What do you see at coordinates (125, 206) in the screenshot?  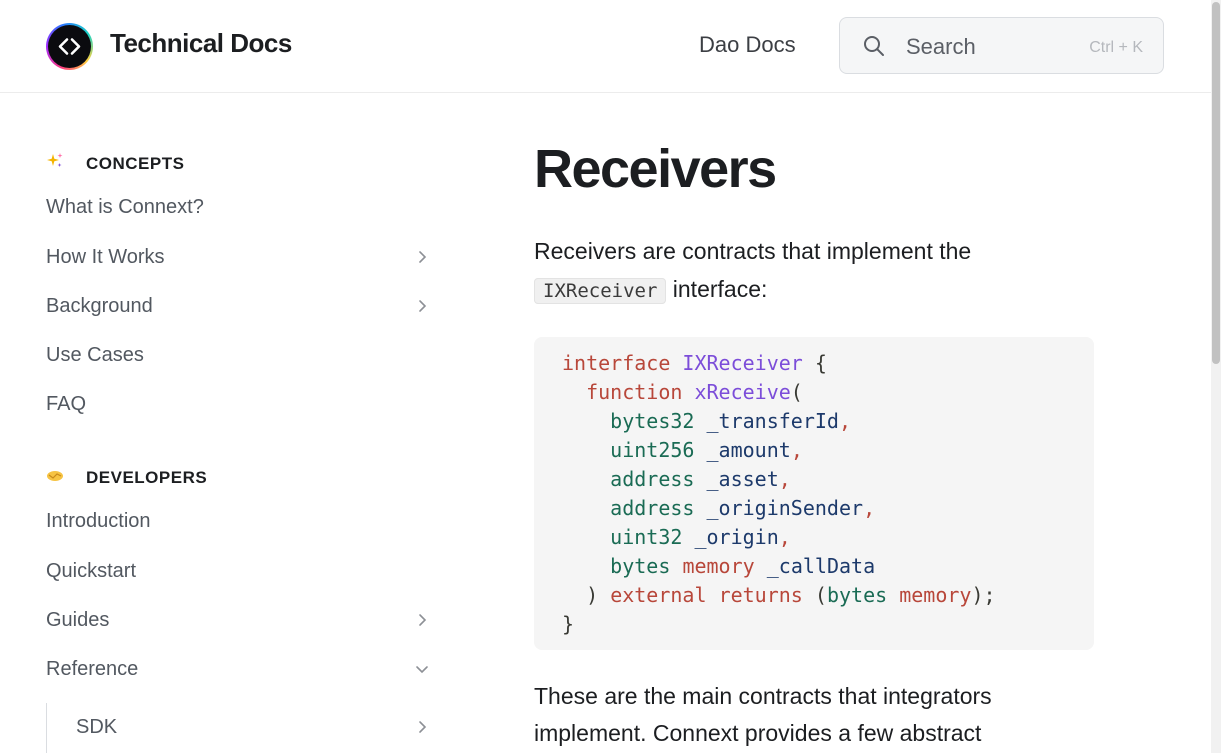 I see `sidebar-item-label: What is Connext?` at bounding box center [125, 206].